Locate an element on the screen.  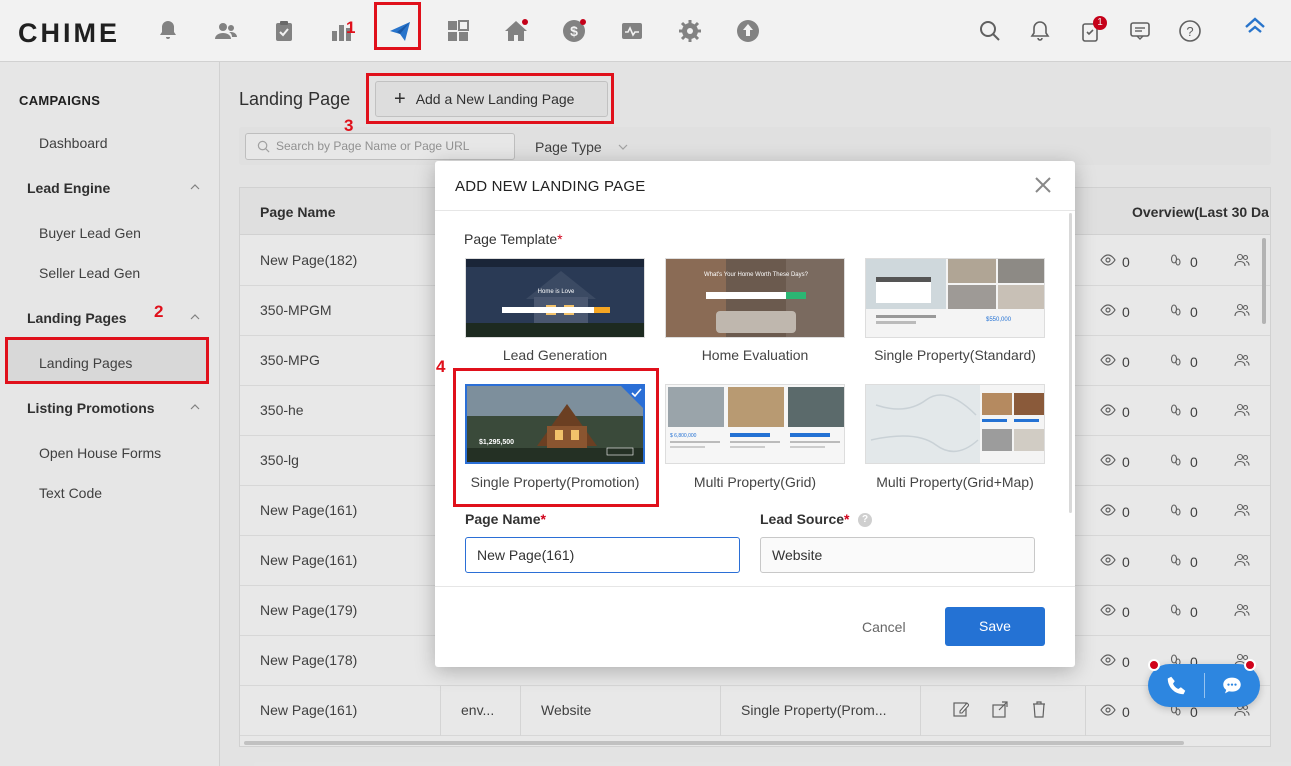
page-title: Landing Page is located at coordinates (295, 99).